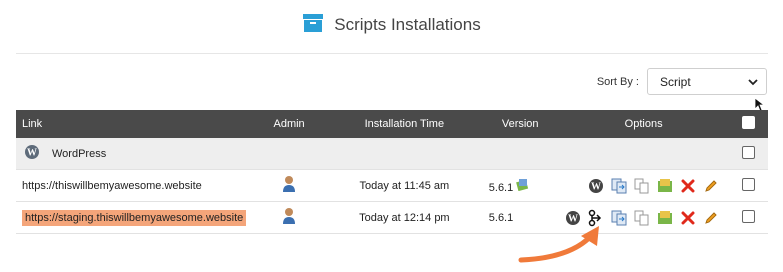 The height and width of the screenshot is (272, 783). Describe the element at coordinates (753, 82) in the screenshot. I see `chevron-down-icon` at that location.